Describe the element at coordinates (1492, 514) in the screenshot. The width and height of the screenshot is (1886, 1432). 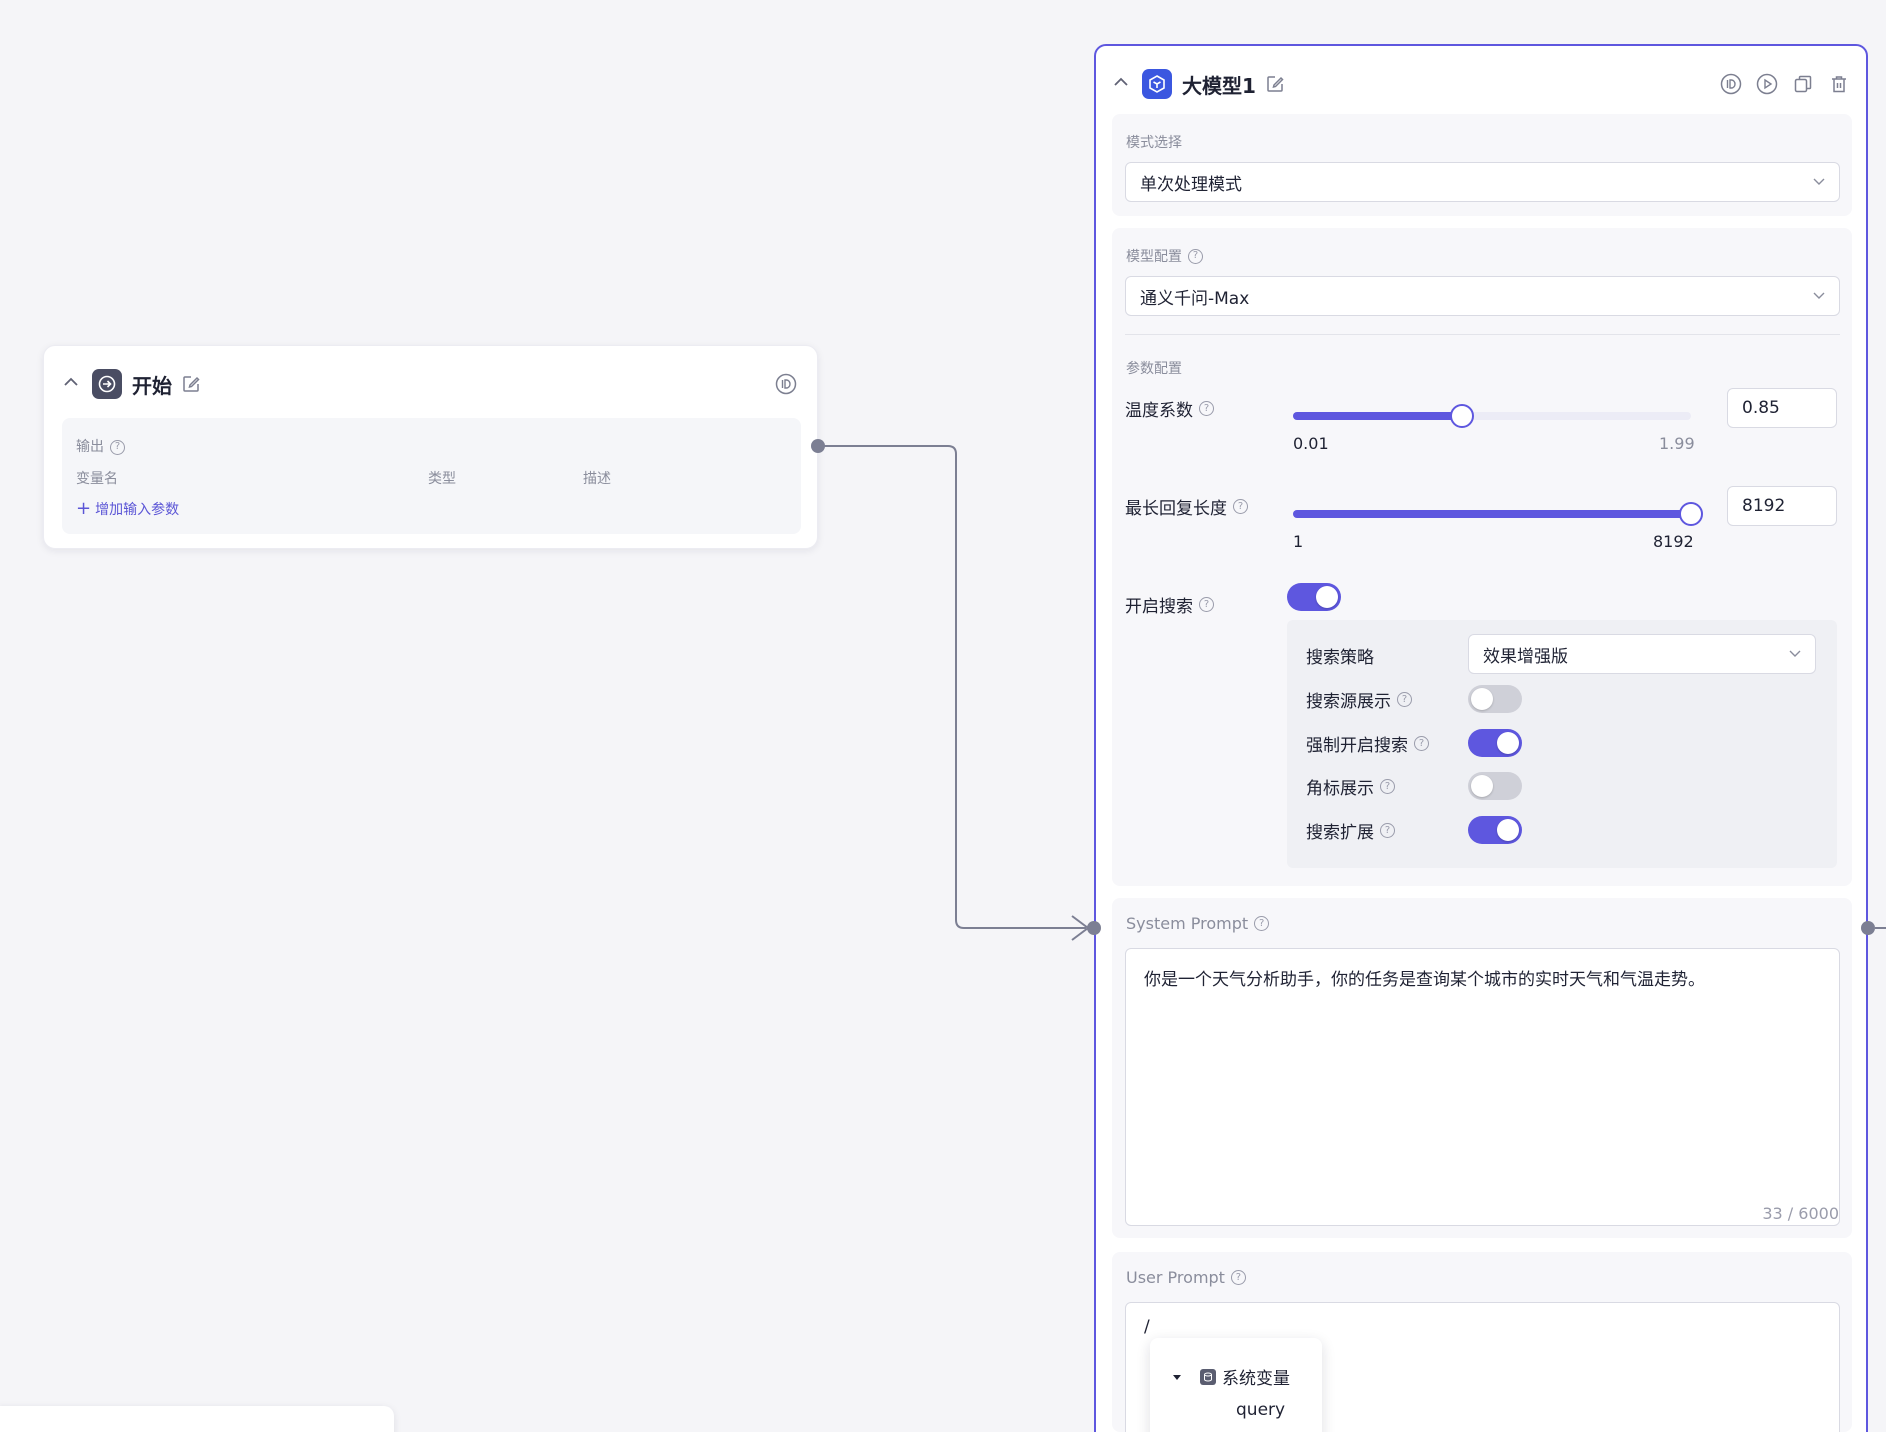
I see `max-length-slider-fill` at that location.